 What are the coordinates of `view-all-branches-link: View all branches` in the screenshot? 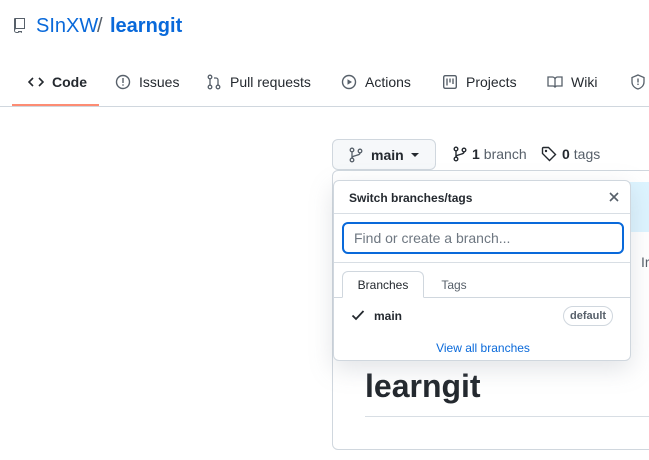 It's located at (483, 348).